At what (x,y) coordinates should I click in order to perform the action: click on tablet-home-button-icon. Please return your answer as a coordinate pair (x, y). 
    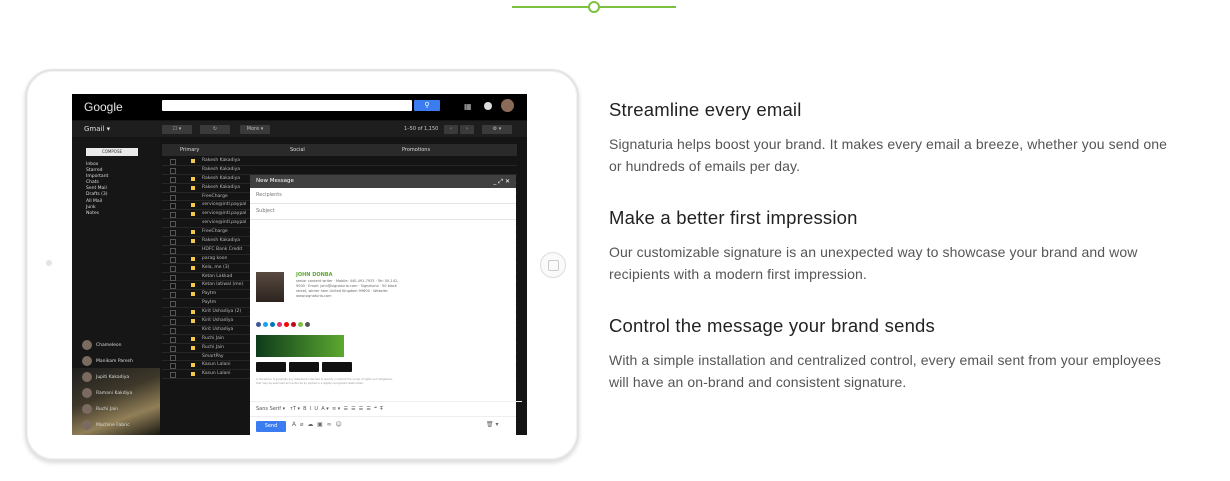
    Looking at the image, I should click on (553, 265).